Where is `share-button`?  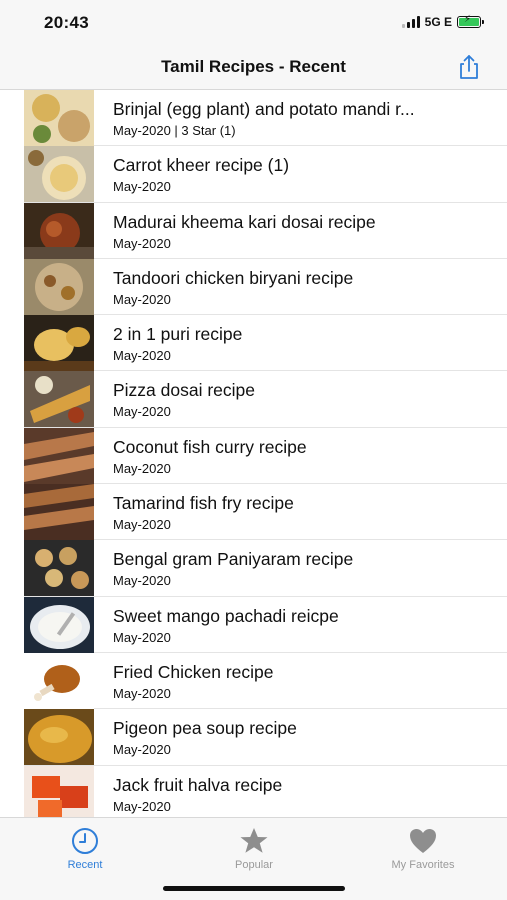
share-button is located at coordinates (469, 67).